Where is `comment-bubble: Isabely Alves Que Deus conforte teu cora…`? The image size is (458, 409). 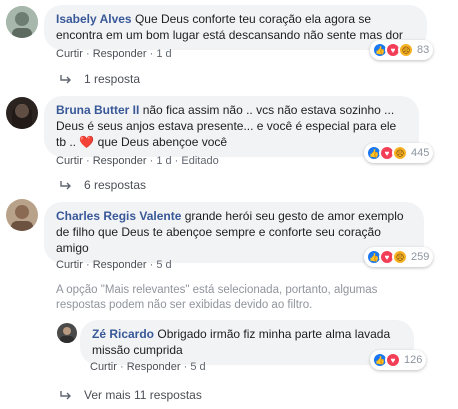 comment-bubble: Isabely Alves Que Deus conforte teu cora… is located at coordinates (235, 27).